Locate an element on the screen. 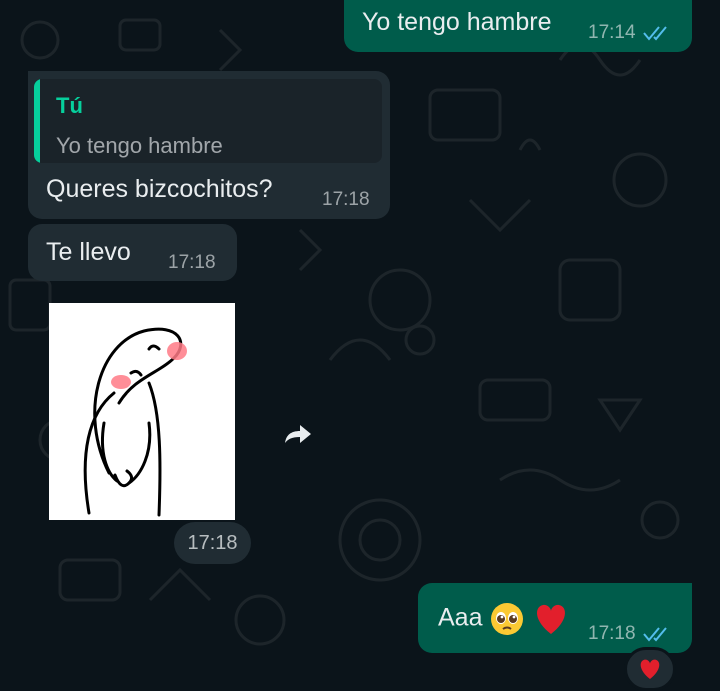 The height and width of the screenshot is (691, 720). message-meta: 17:18 is located at coordinates (630, 634).